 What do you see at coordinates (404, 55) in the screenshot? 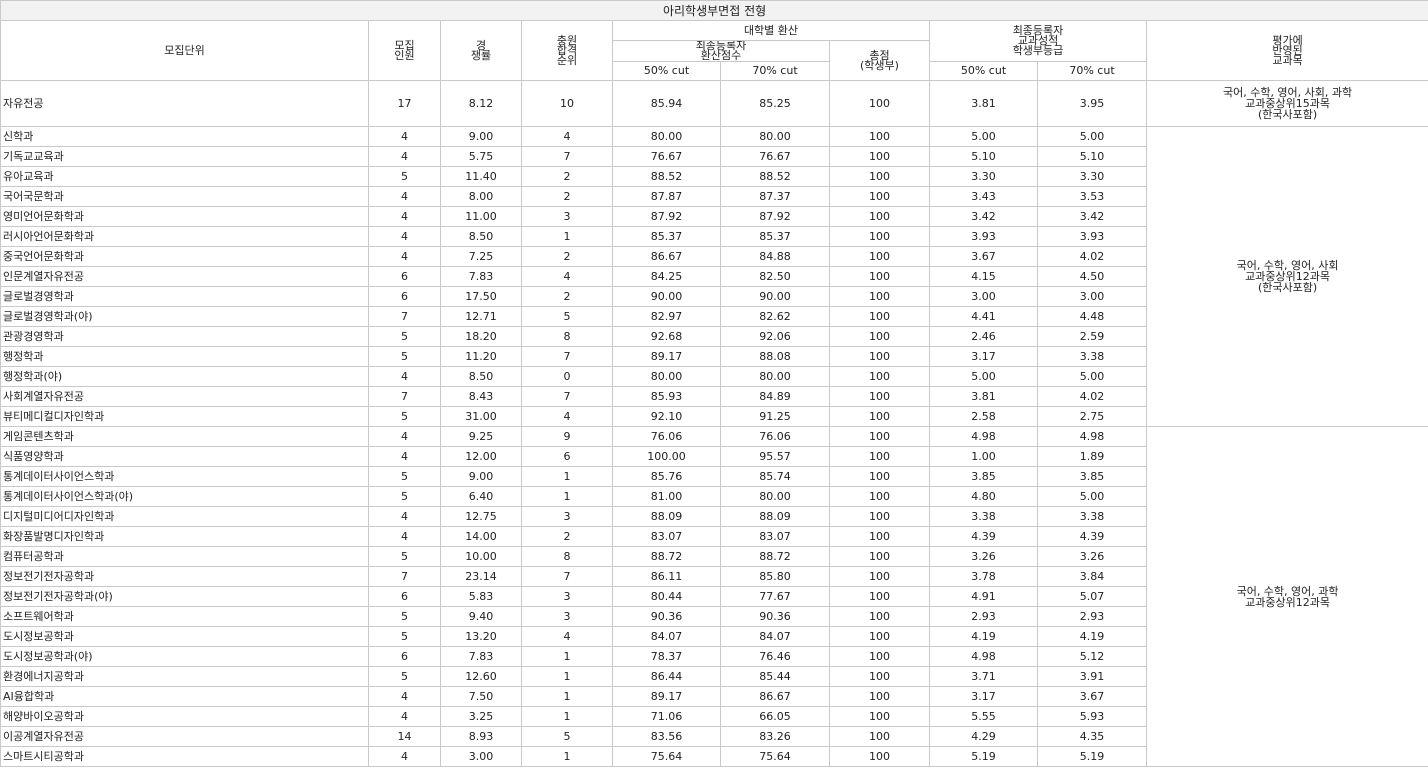
I see `header-quota-line2: 인원` at bounding box center [404, 55].